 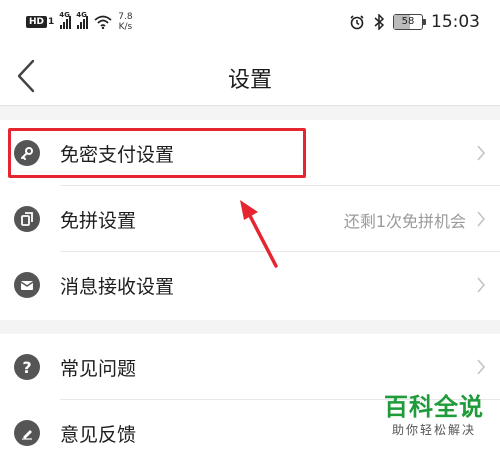 I want to click on list-item-faq: ? 常见问题, so click(x=250, y=367).